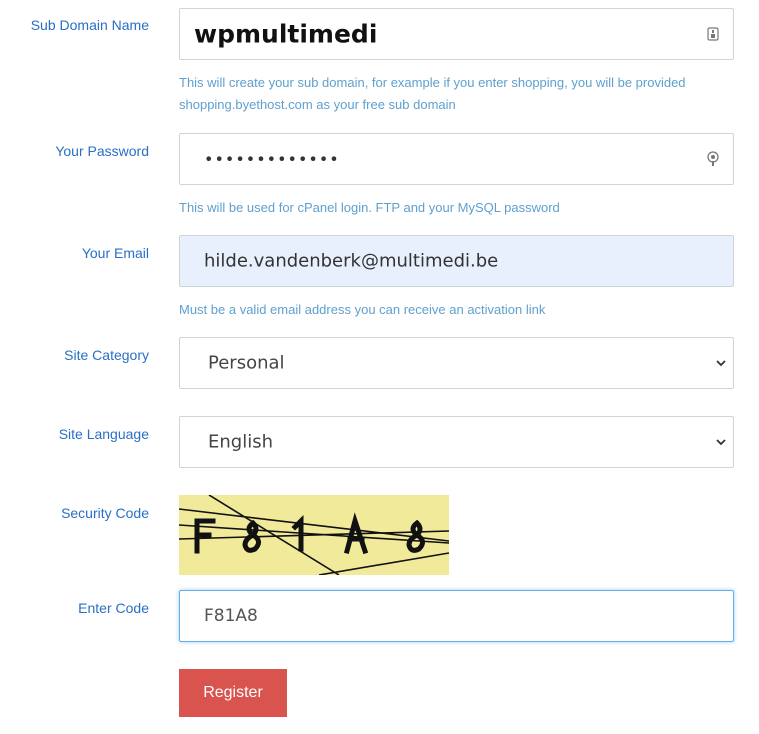 The image size is (759, 734). What do you see at coordinates (115, 253) in the screenshot?
I see `email-label: Your Email` at bounding box center [115, 253].